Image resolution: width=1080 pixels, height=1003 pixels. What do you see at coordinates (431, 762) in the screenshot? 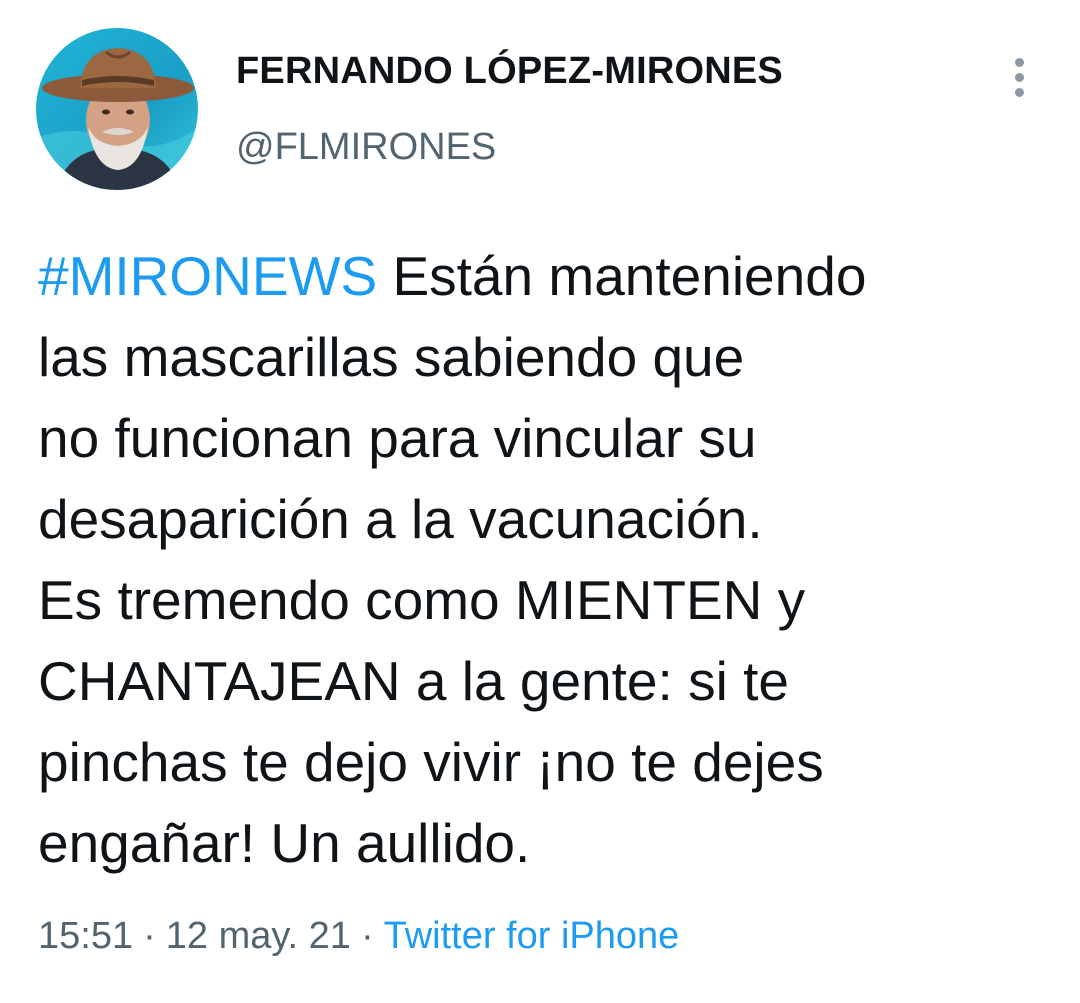
I see `tweet-text-line: pinchas te dejo vivir ¡no te dejes` at bounding box center [431, 762].